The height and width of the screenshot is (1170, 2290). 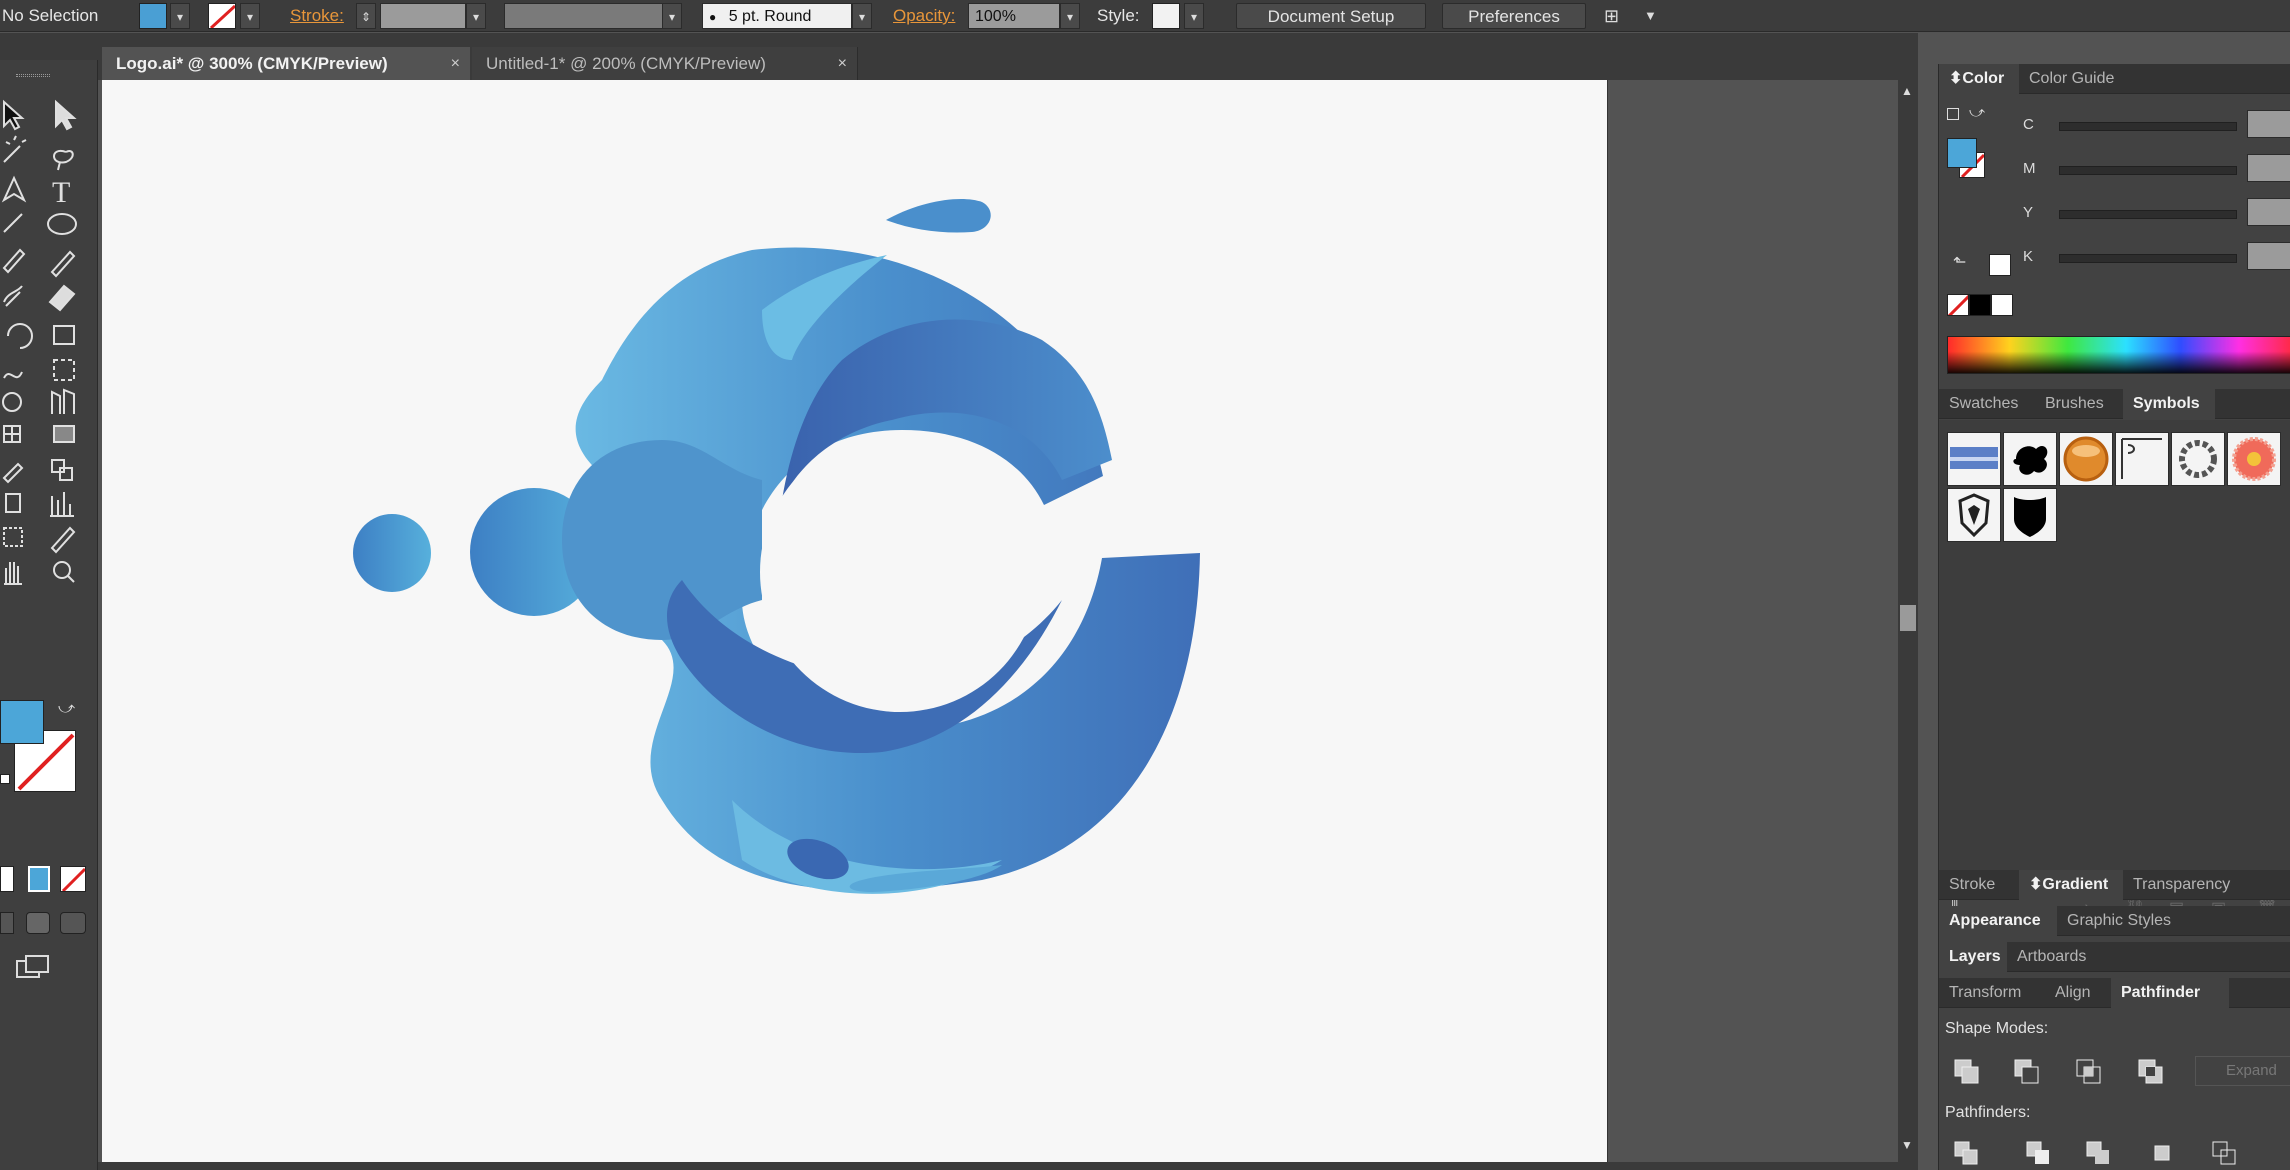 I want to click on gradient-mode-icon, so click(x=39, y=879).